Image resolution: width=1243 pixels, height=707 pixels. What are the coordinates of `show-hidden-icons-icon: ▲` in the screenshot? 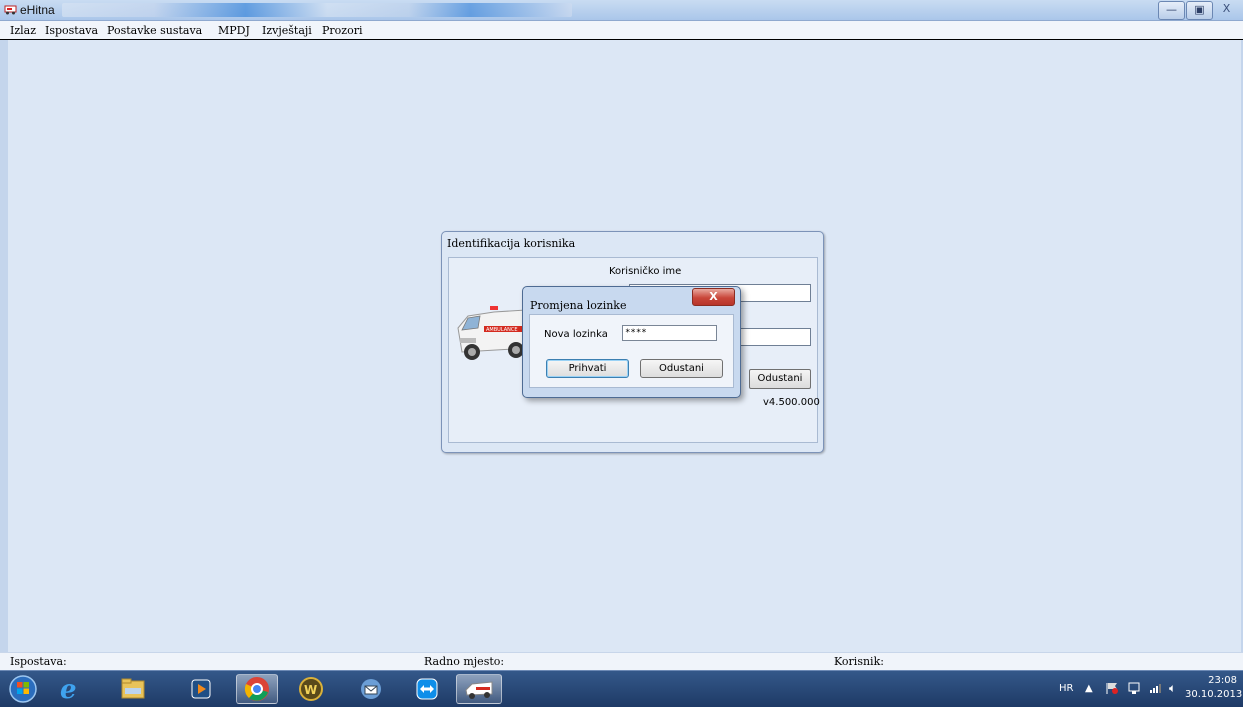 It's located at (1089, 688).